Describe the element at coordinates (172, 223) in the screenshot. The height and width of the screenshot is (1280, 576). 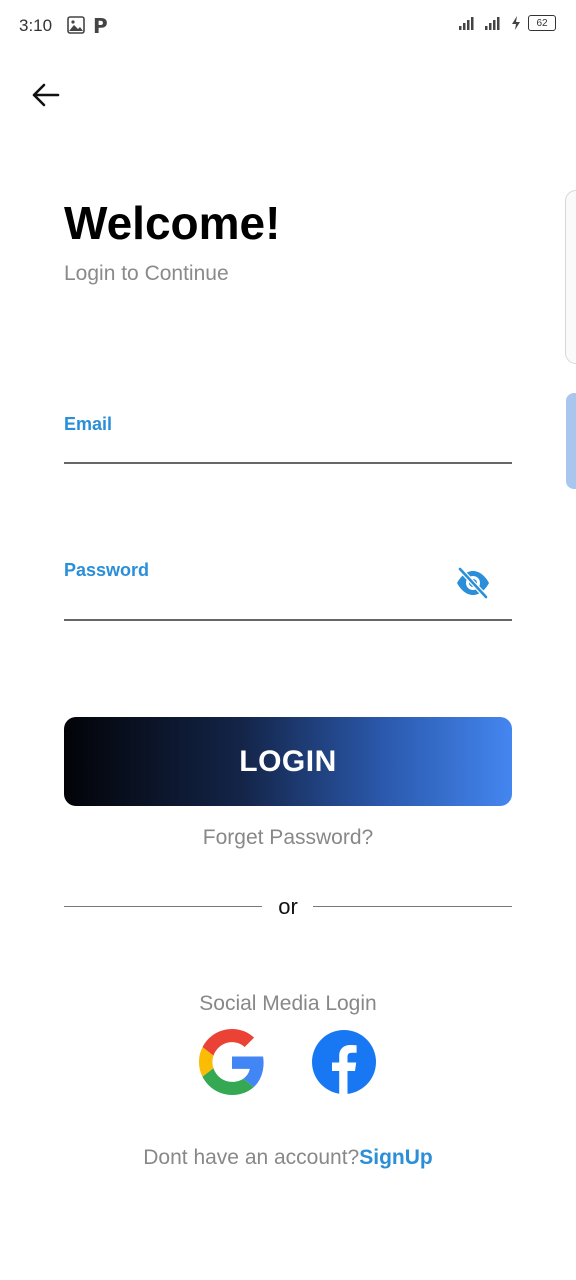
I see `page-title: Welcome!` at that location.